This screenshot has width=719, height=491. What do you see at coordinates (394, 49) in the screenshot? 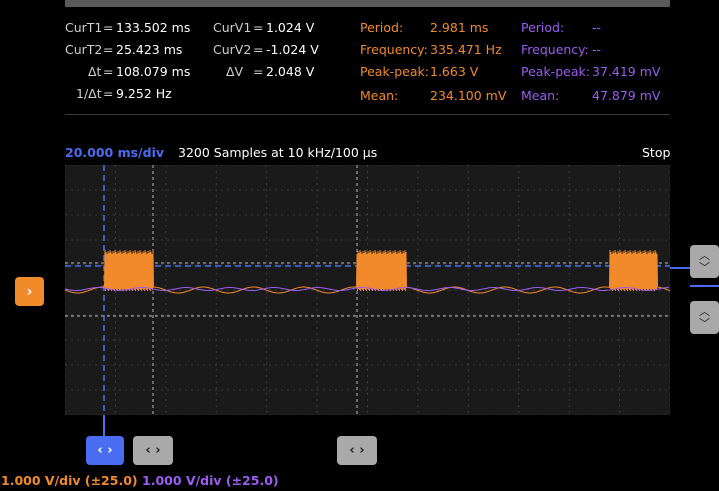
I see `ch1-frequency-label: Frequency:` at bounding box center [394, 49].